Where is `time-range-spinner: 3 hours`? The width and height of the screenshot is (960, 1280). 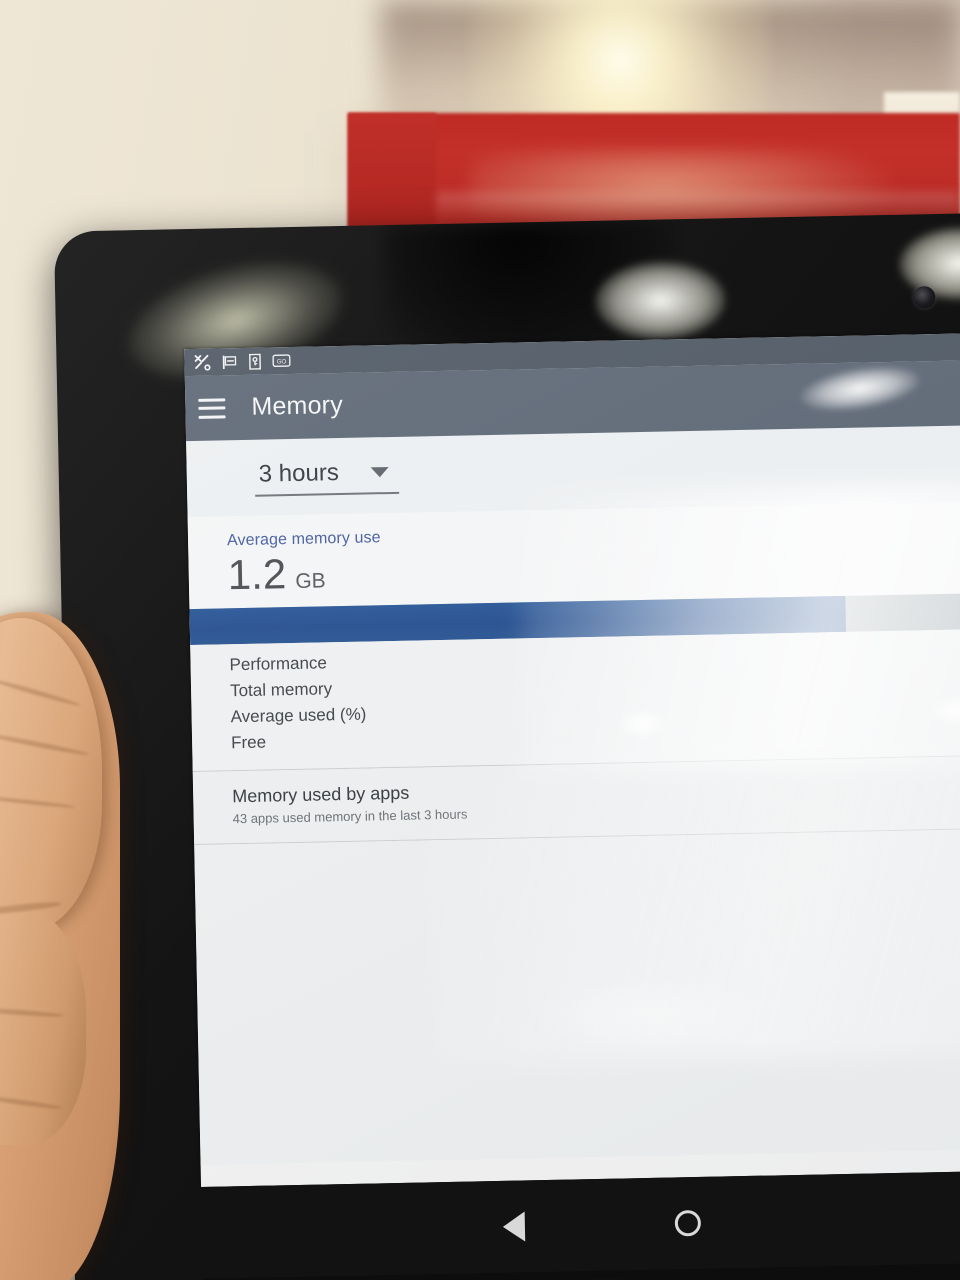 time-range-spinner: 3 hours is located at coordinates (327, 476).